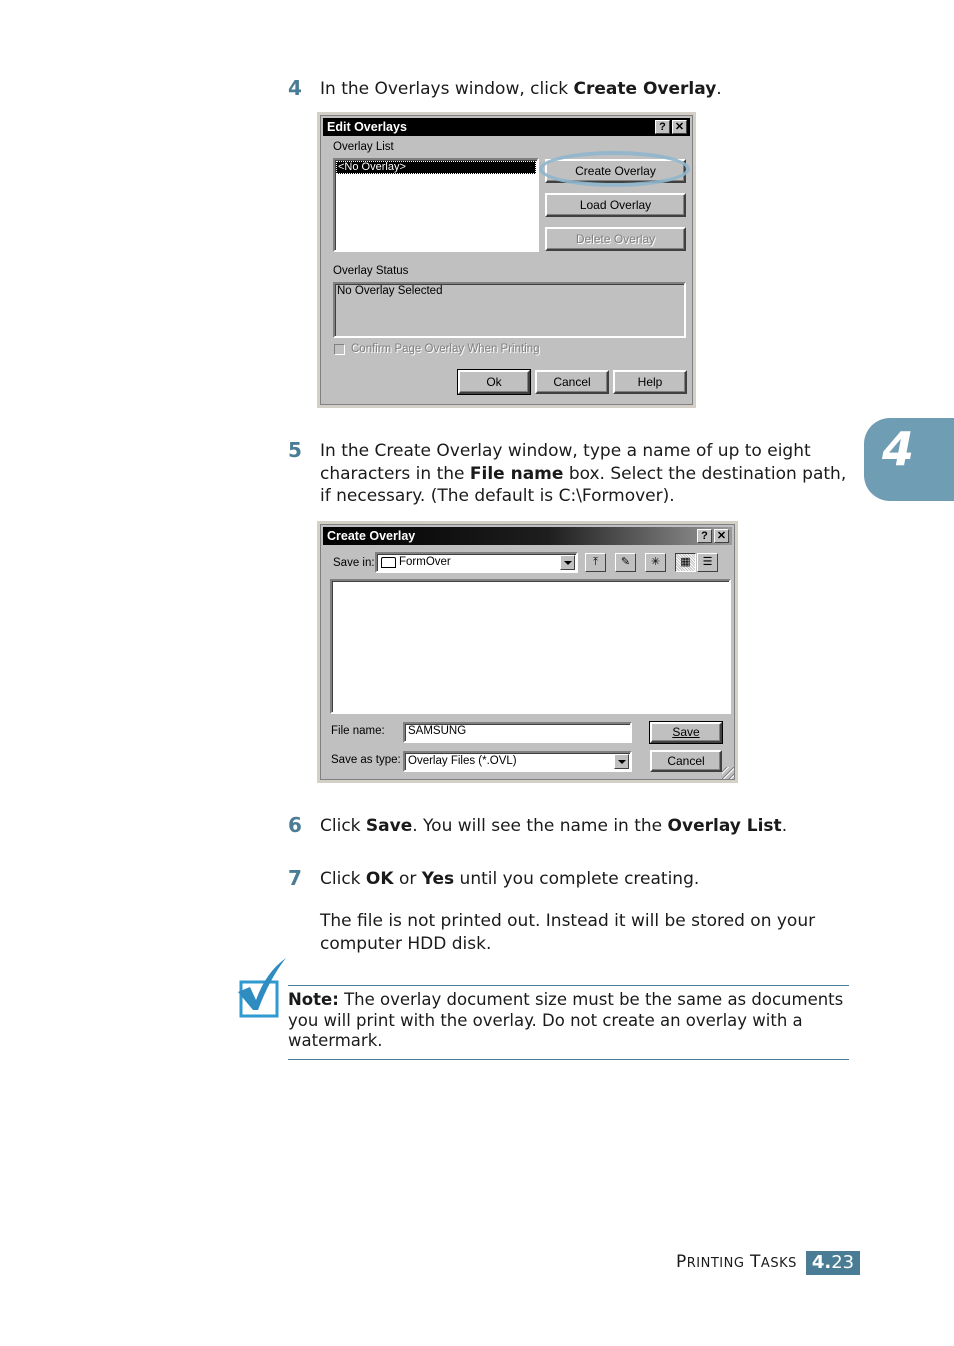  What do you see at coordinates (262, 988) in the screenshot?
I see `checkmark-note-icon` at bounding box center [262, 988].